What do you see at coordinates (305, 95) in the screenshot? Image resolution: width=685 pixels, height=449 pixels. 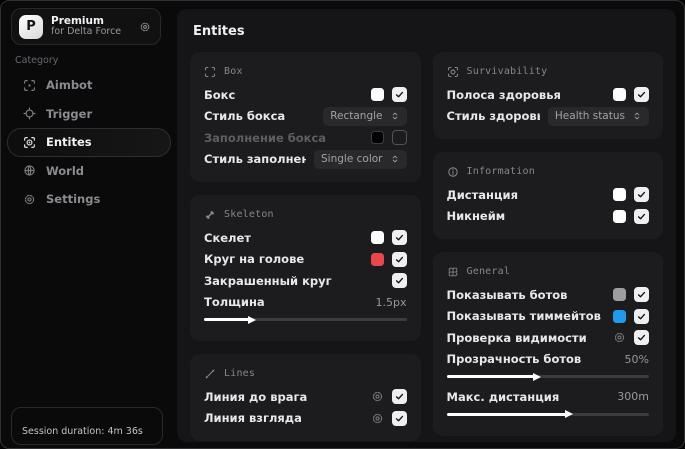 I see `toggle-row: Бокс` at bounding box center [305, 95].